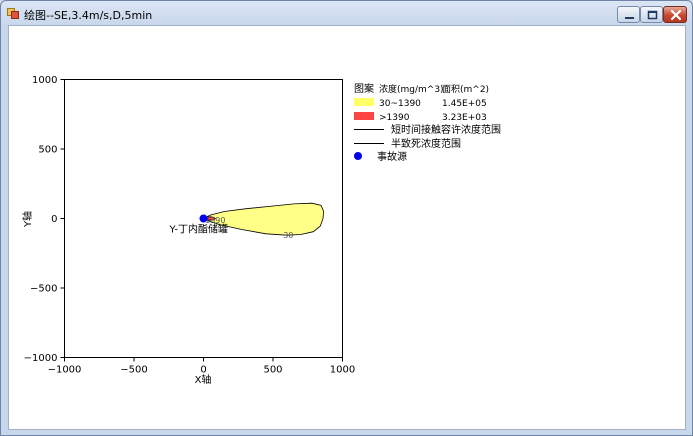  What do you see at coordinates (199, 229) in the screenshot?
I see `source-label: Y-丁内酯储罐` at bounding box center [199, 229].